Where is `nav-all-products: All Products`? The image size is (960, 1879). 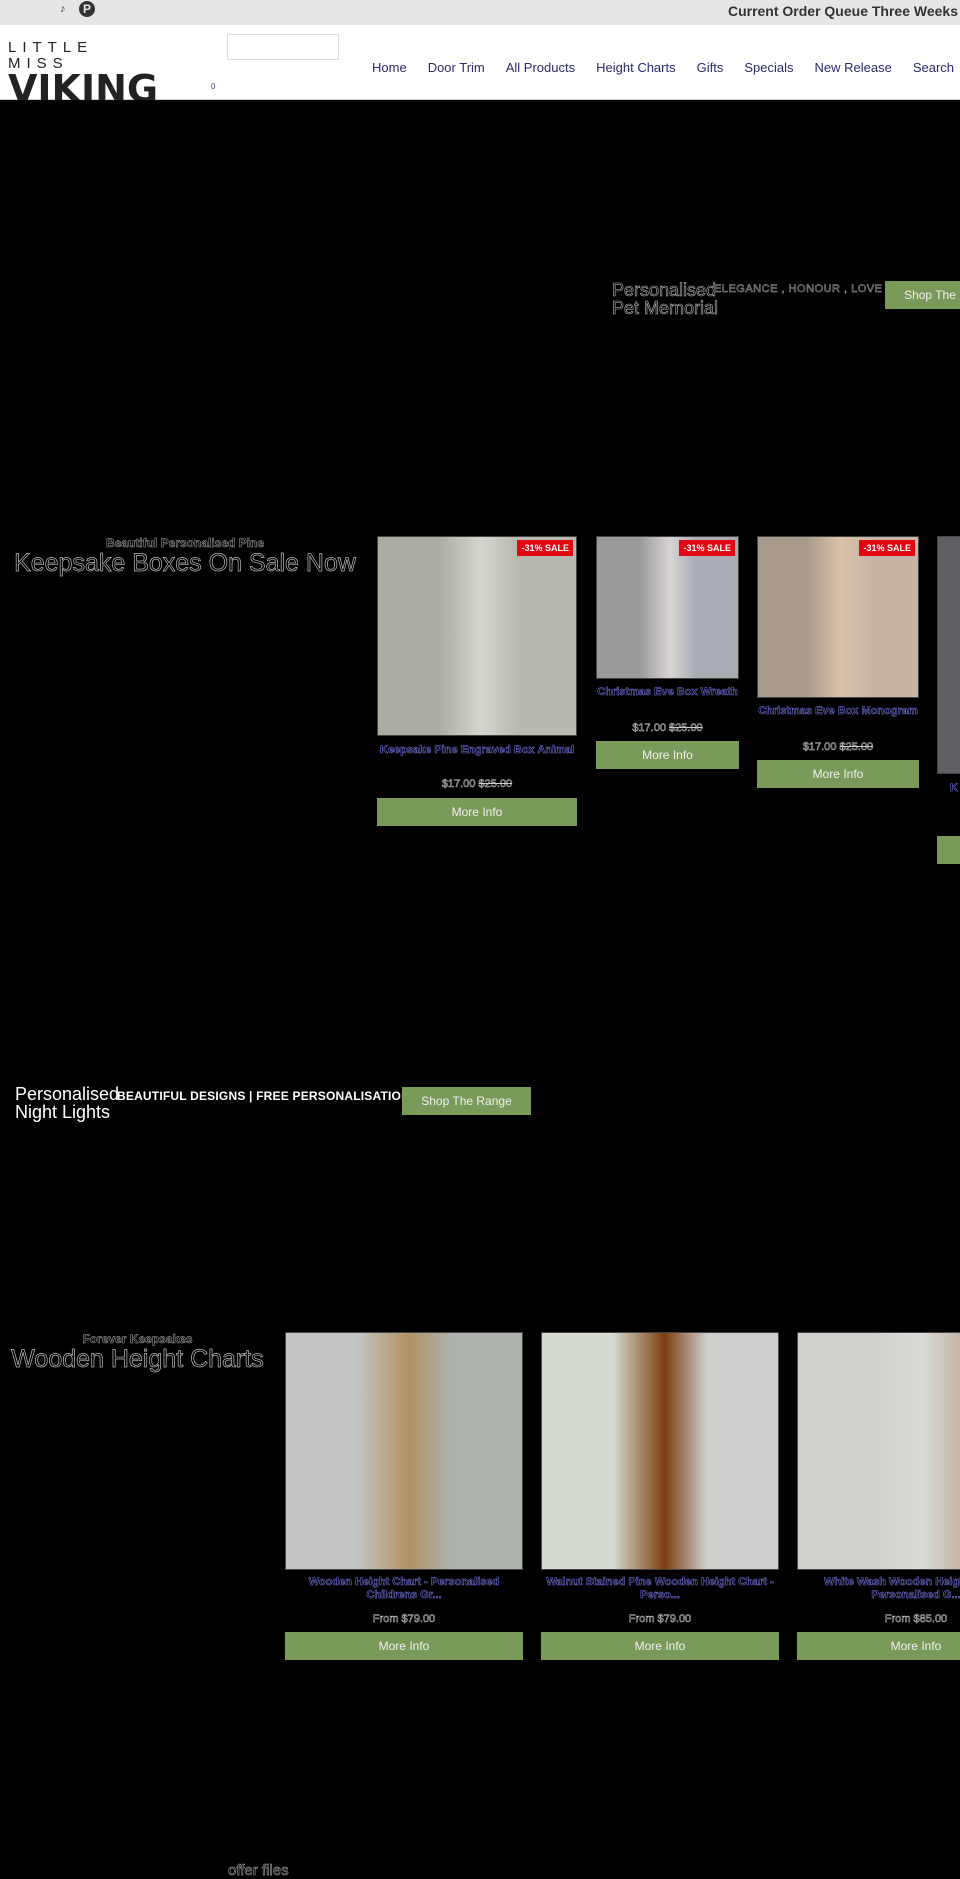 nav-all-products: All Products is located at coordinates (540, 67).